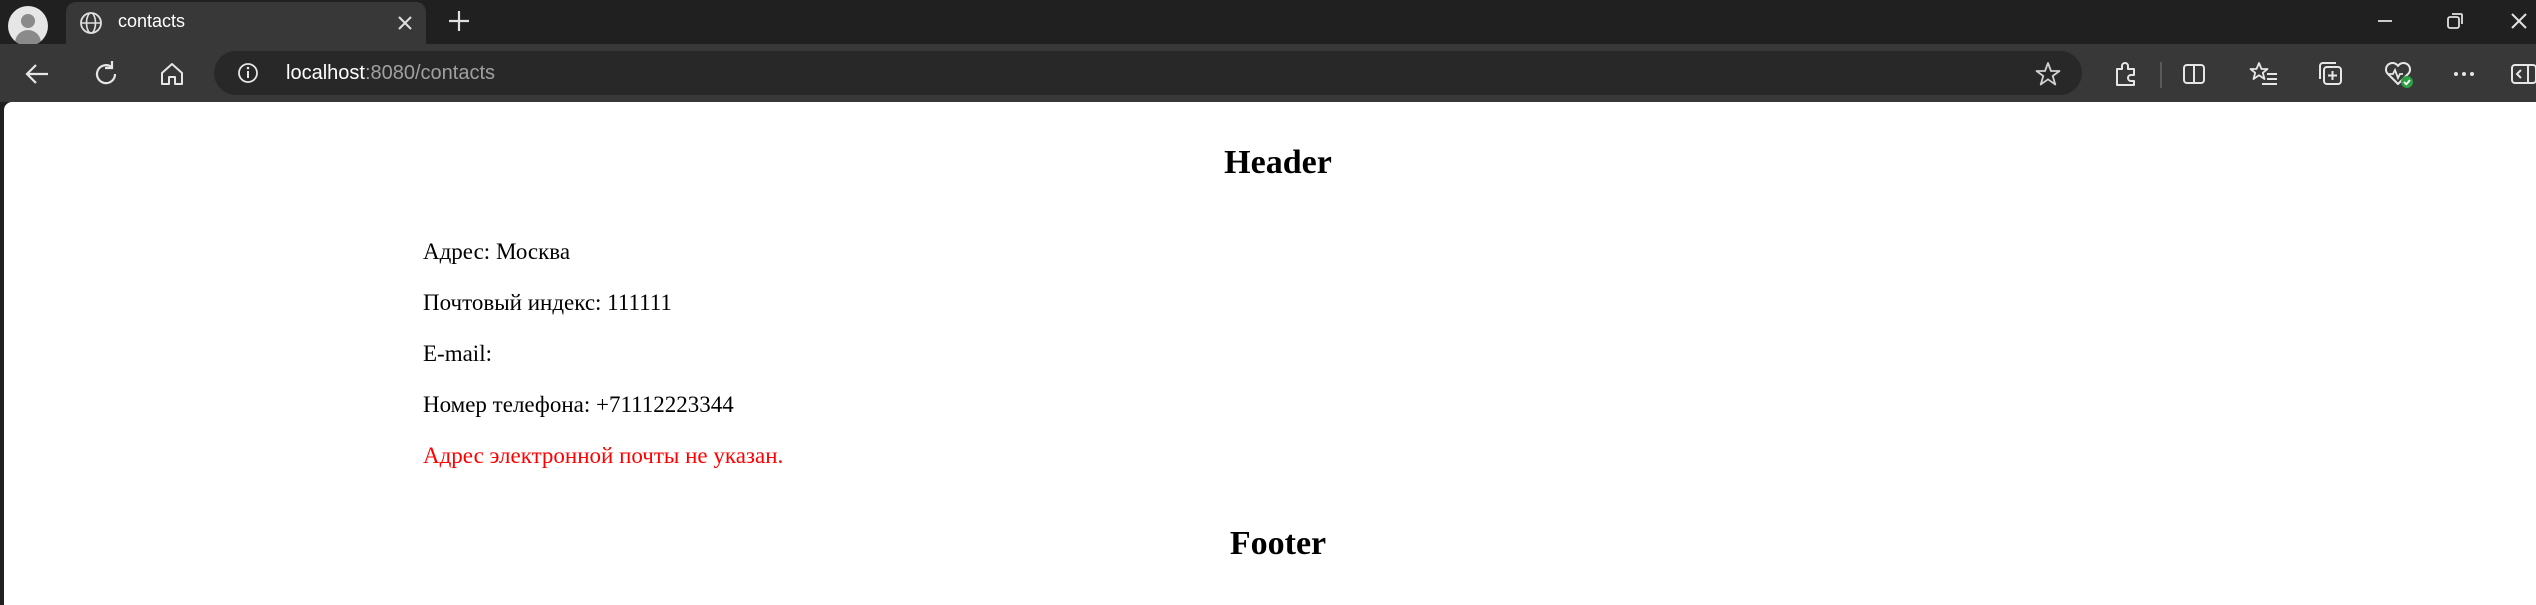 The image size is (2536, 605). I want to click on plus-icon, so click(459, 21).